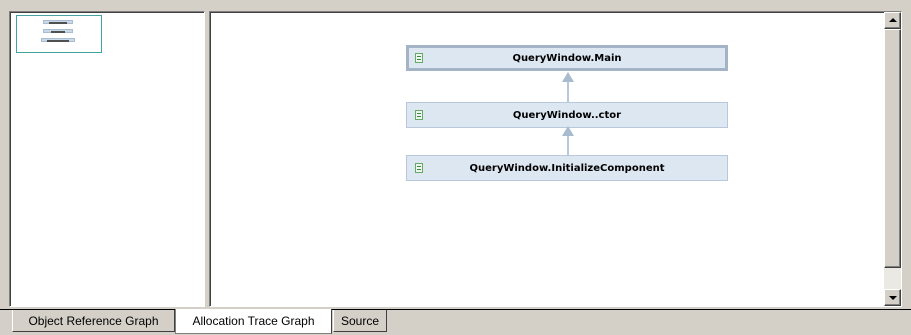 This screenshot has width=911, height=335. Describe the element at coordinates (360, 321) in the screenshot. I see `tab-source: Source` at that location.